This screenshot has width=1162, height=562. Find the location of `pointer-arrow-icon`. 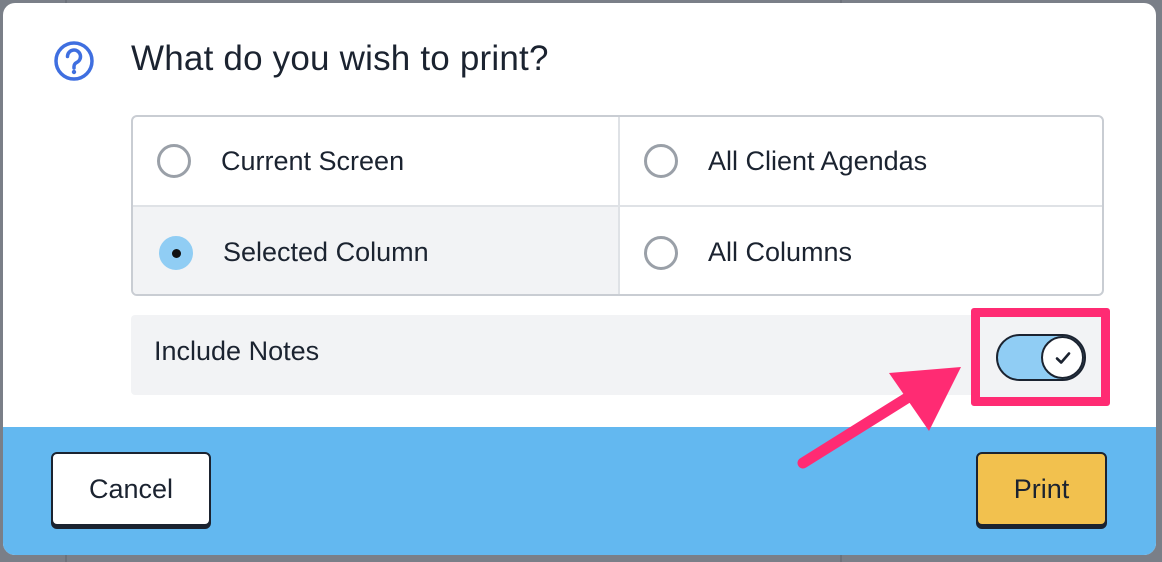

pointer-arrow-icon is located at coordinates (883, 420).